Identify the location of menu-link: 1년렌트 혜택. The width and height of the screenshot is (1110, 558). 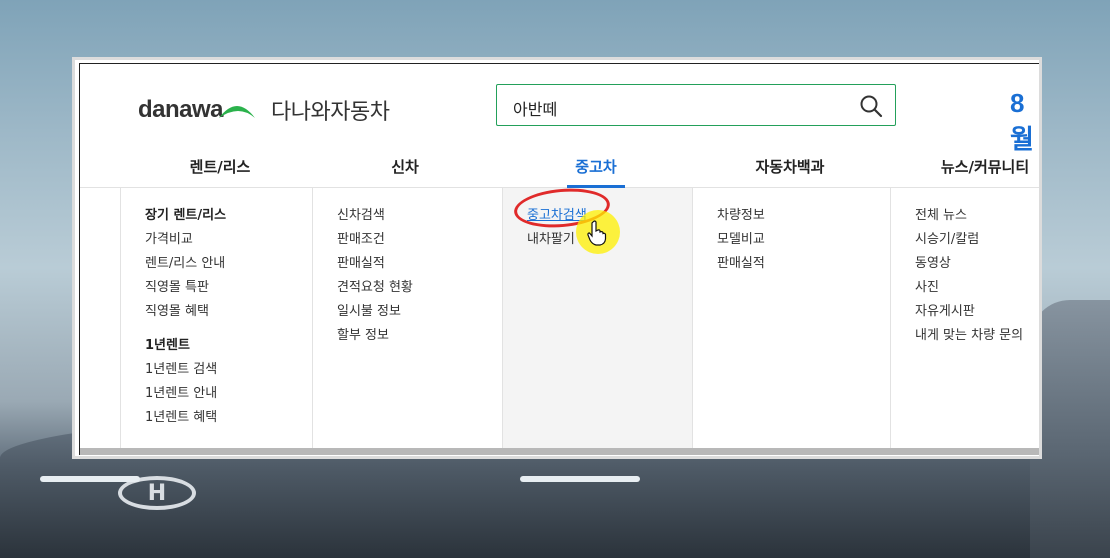
(228, 418).